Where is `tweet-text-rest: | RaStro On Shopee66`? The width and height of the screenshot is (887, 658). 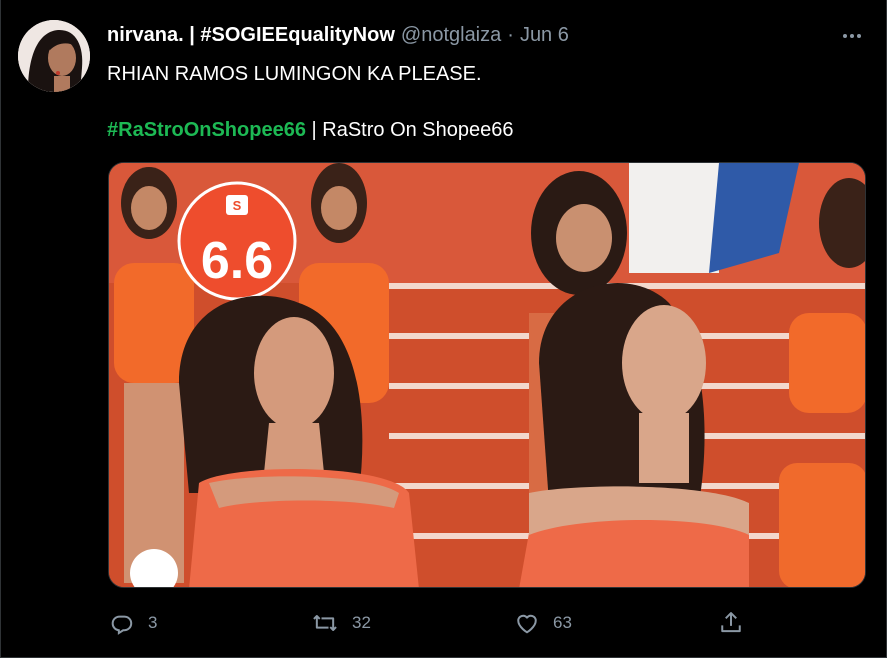 tweet-text-rest: | RaStro On Shopee66 is located at coordinates (409, 130).